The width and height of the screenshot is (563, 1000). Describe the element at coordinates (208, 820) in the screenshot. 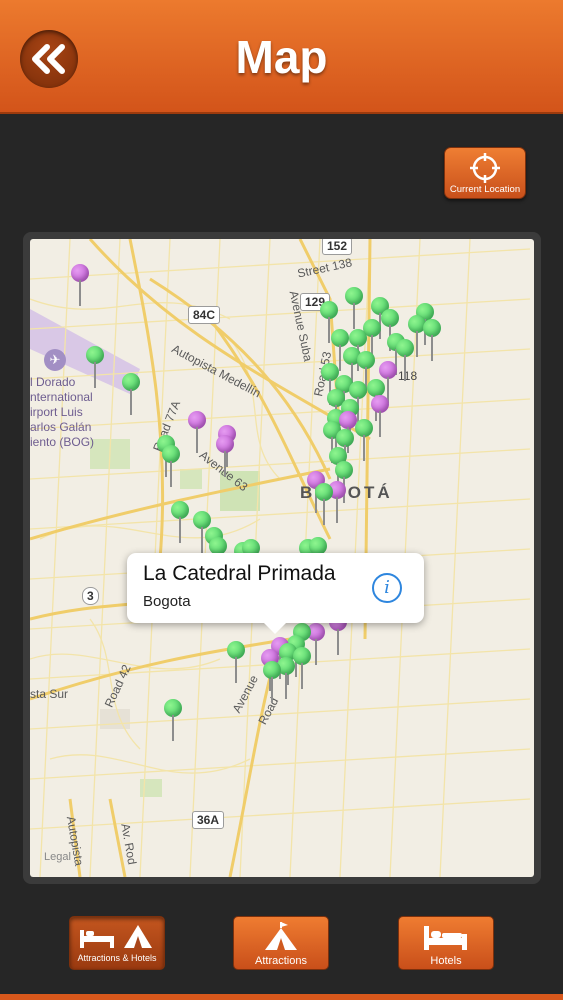

I see `route-shield: 36A` at that location.